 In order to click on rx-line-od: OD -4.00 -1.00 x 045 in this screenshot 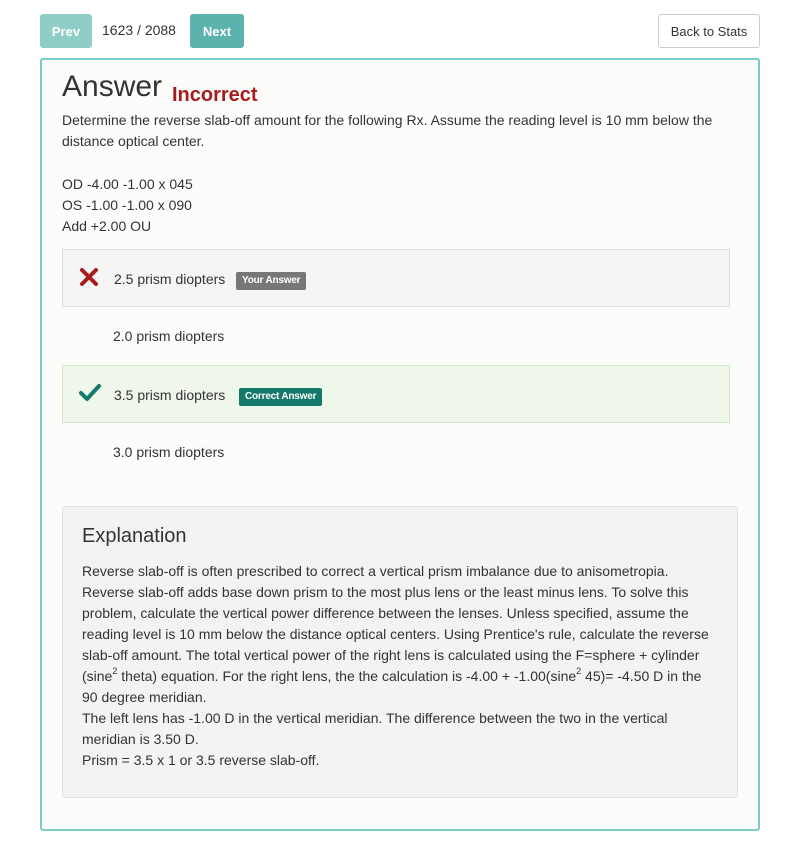, I will do `click(127, 184)`.